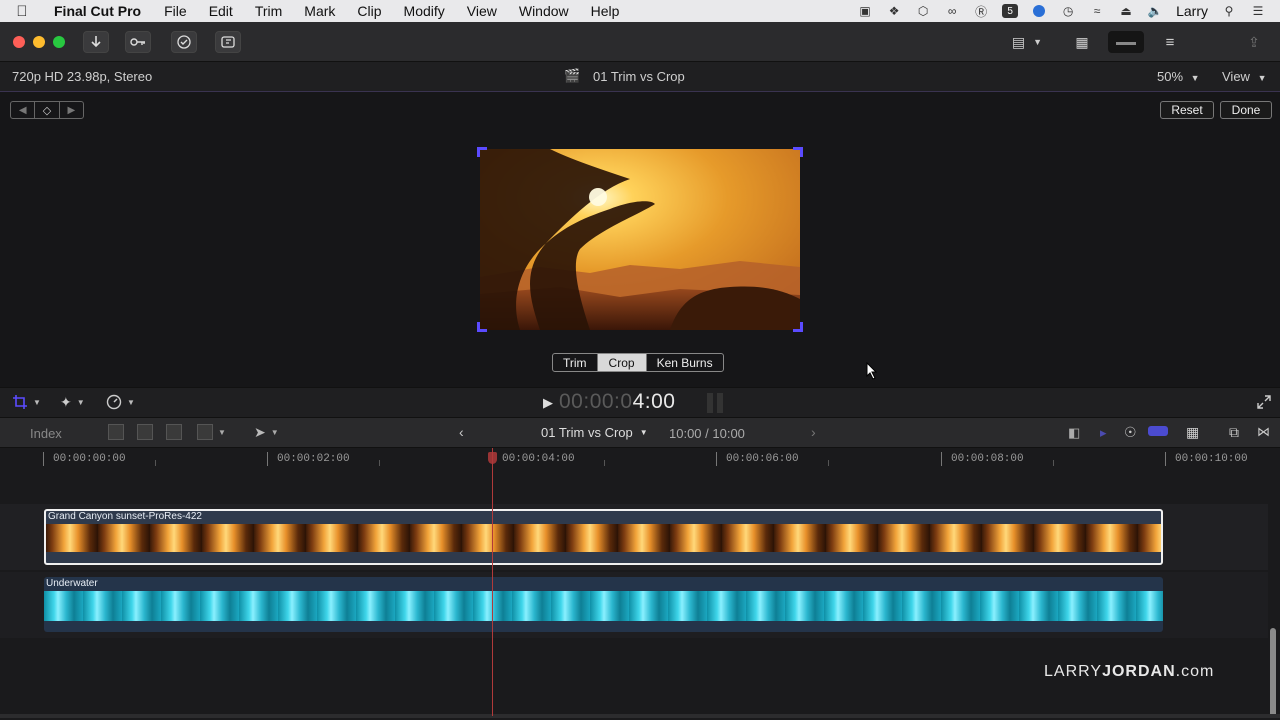  Describe the element at coordinates (594, 432) in the screenshot. I see `project-menu: 01 Trim vs Crop ▼` at that location.